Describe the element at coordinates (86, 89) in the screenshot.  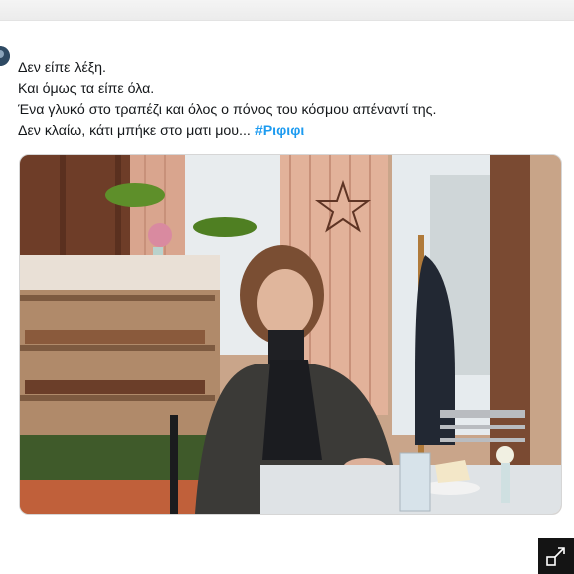
I see `tweet-line: Και όμως τα είπε όλα.` at that location.